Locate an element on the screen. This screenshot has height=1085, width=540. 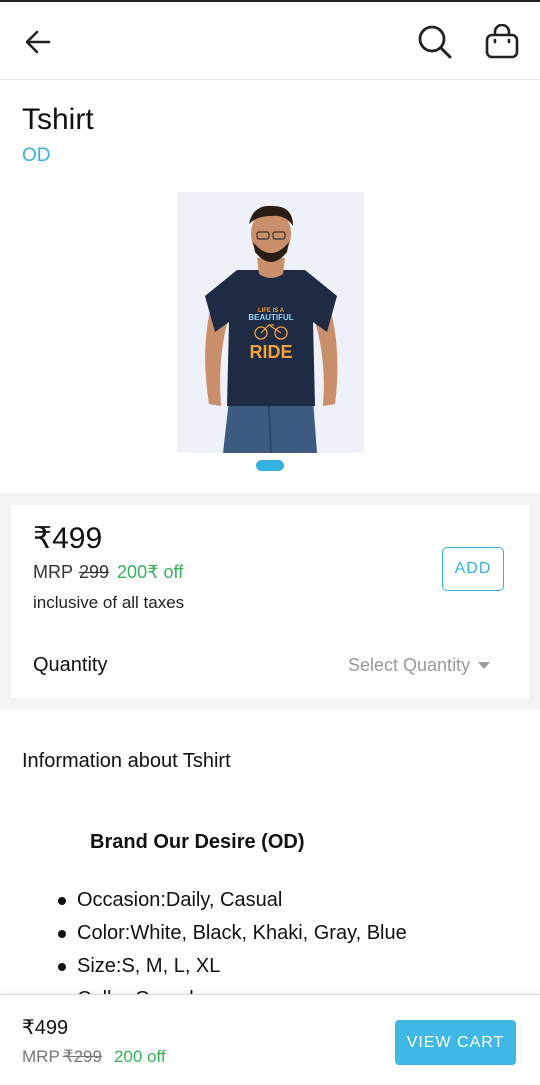
product-price: ₹499 is located at coordinates (68, 538).